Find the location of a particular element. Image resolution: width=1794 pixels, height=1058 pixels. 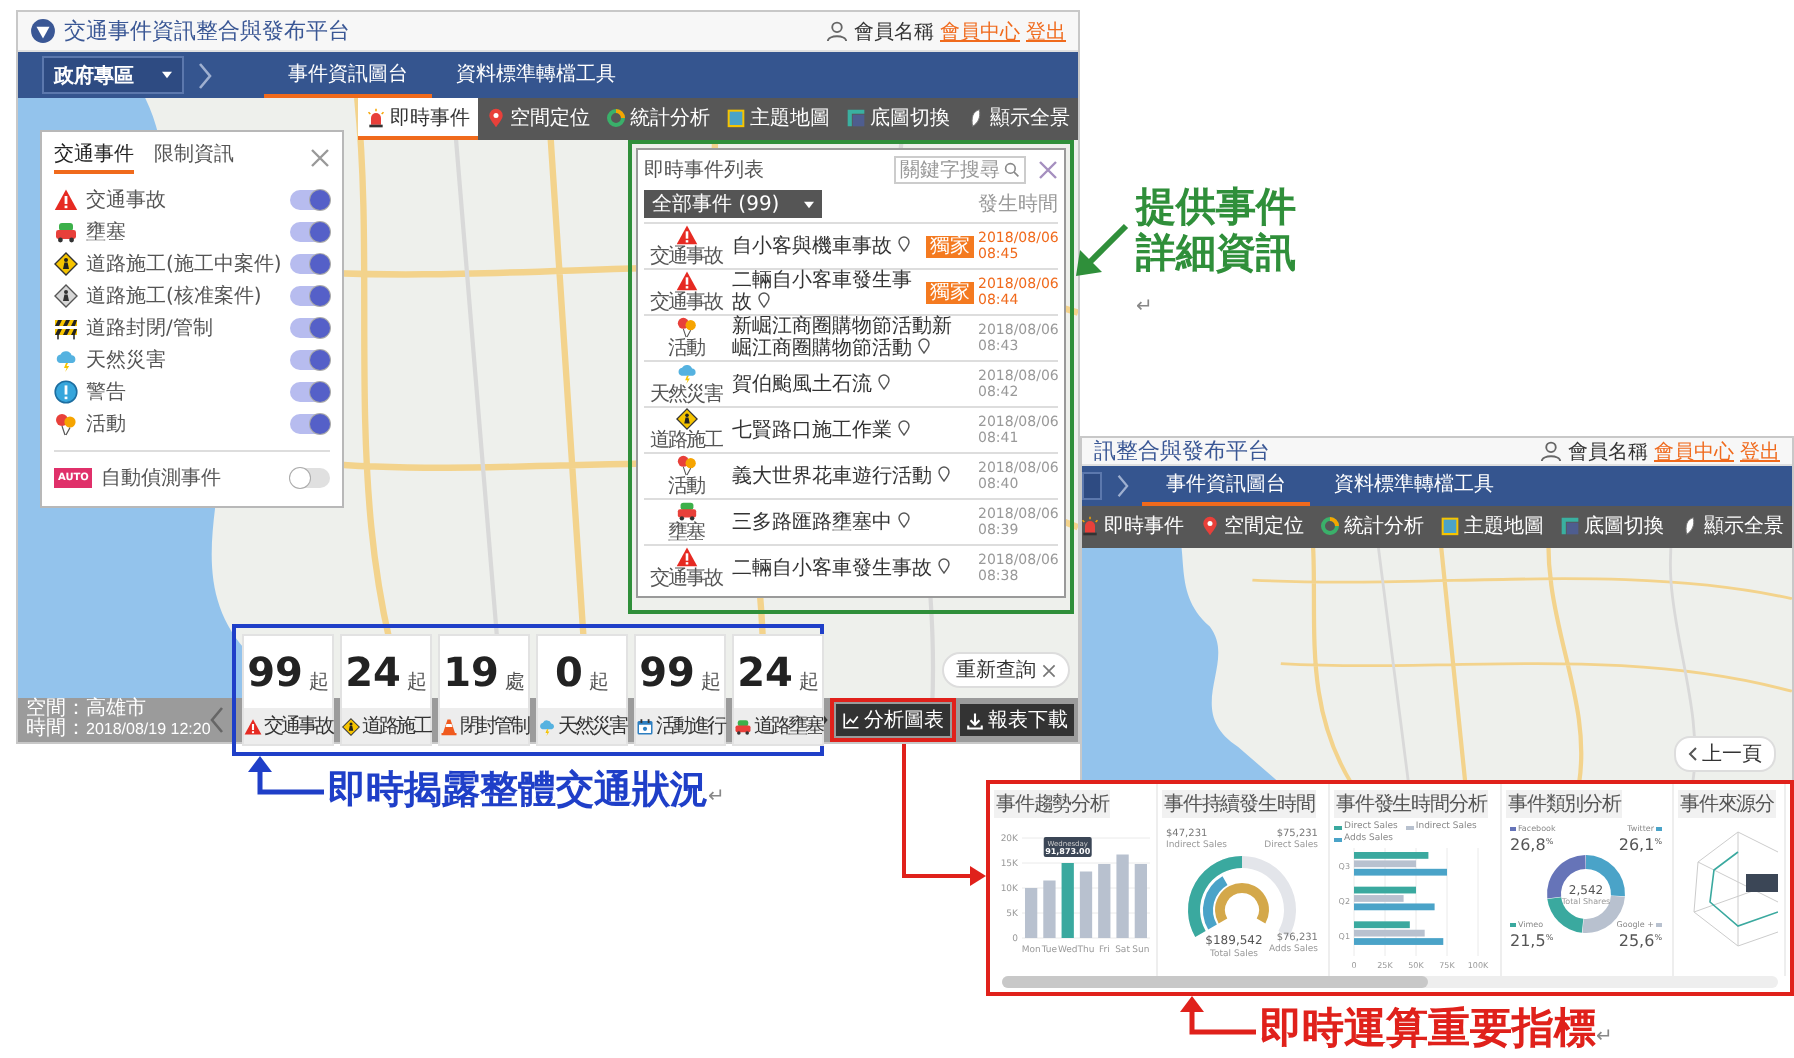

category-label: 道路施工 is located at coordinates (686, 441).